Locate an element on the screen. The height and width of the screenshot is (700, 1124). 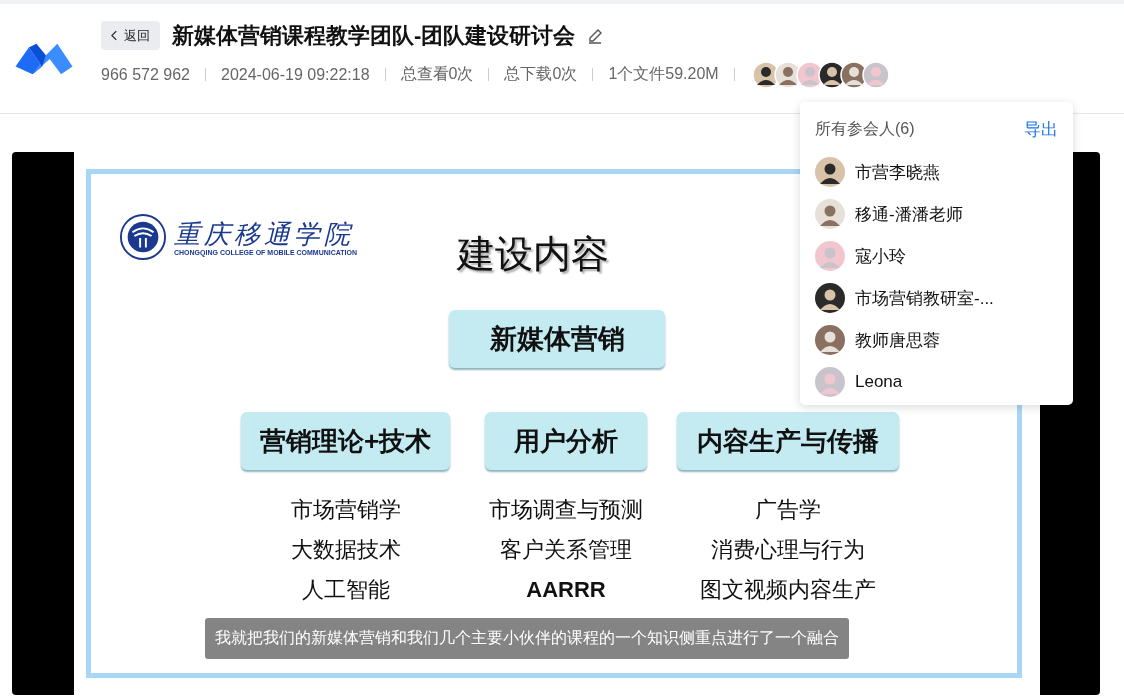
meeting-title: 新媒体营销课程教学团队-团队建设研讨会 is located at coordinates (374, 35).